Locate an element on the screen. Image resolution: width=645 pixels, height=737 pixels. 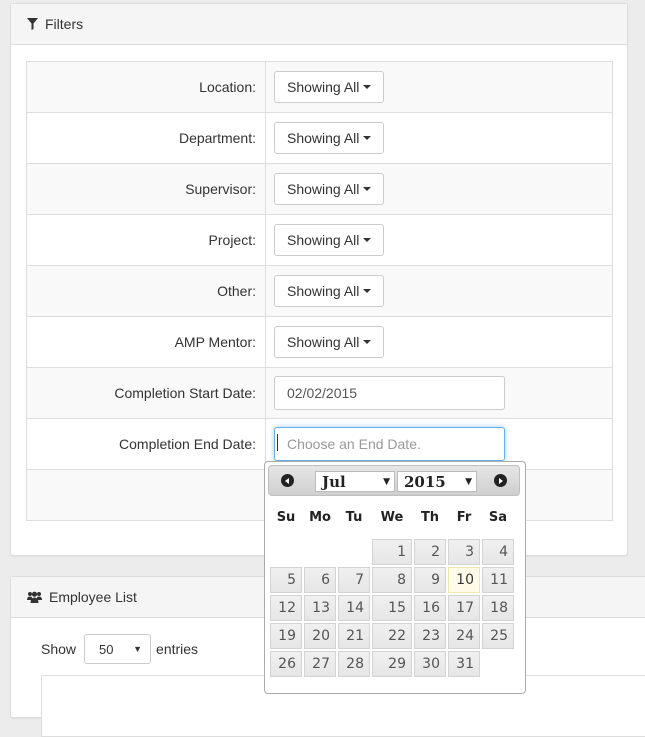
department-dropdown: Showing All is located at coordinates (329, 138).